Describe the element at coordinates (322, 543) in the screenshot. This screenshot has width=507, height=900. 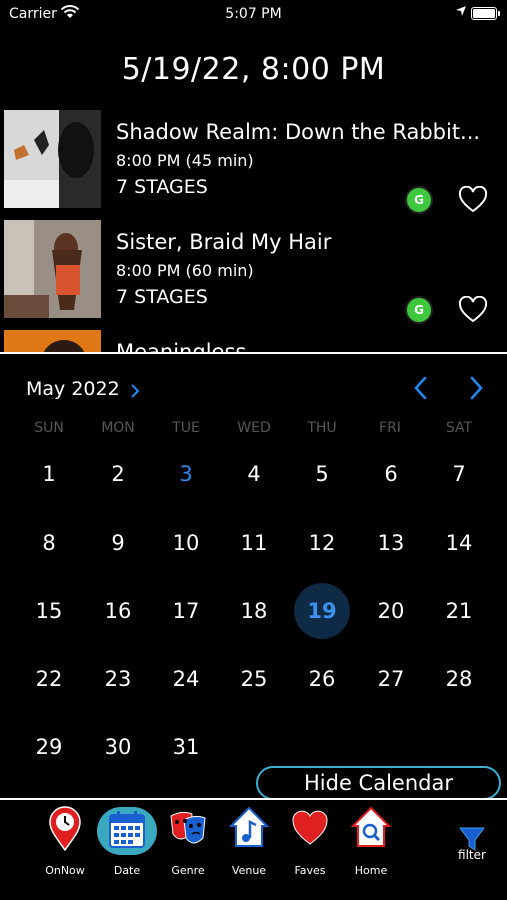
I see `calendar-day: 12` at that location.